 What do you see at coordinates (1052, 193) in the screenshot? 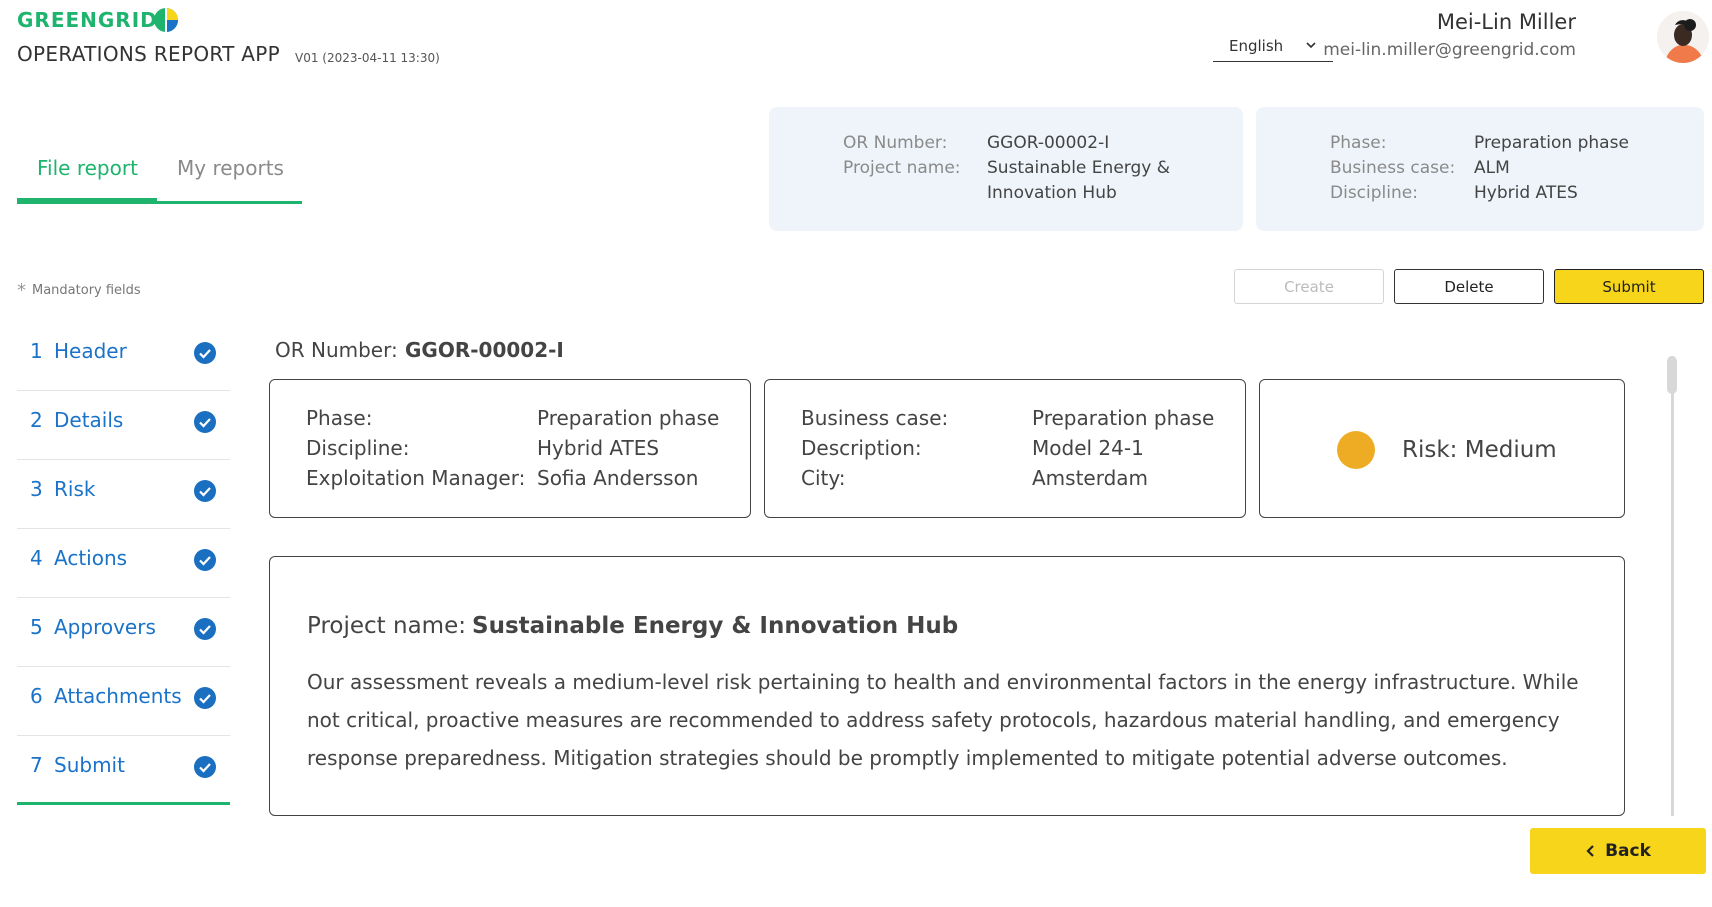
I see `summary-project-name-line2: Innovation Hub` at bounding box center [1052, 193].